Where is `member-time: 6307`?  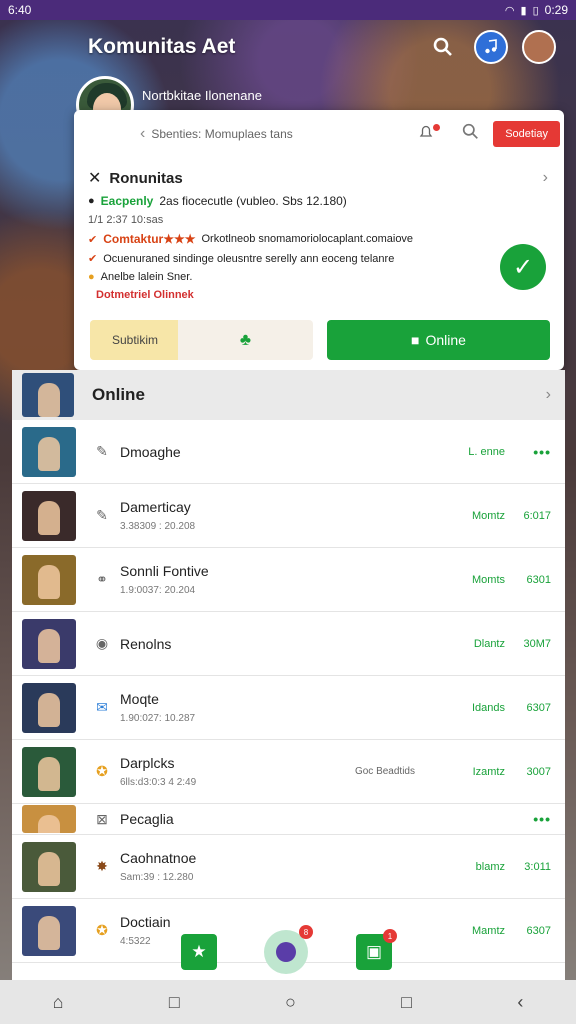 member-time: 6307 is located at coordinates (538, 707).